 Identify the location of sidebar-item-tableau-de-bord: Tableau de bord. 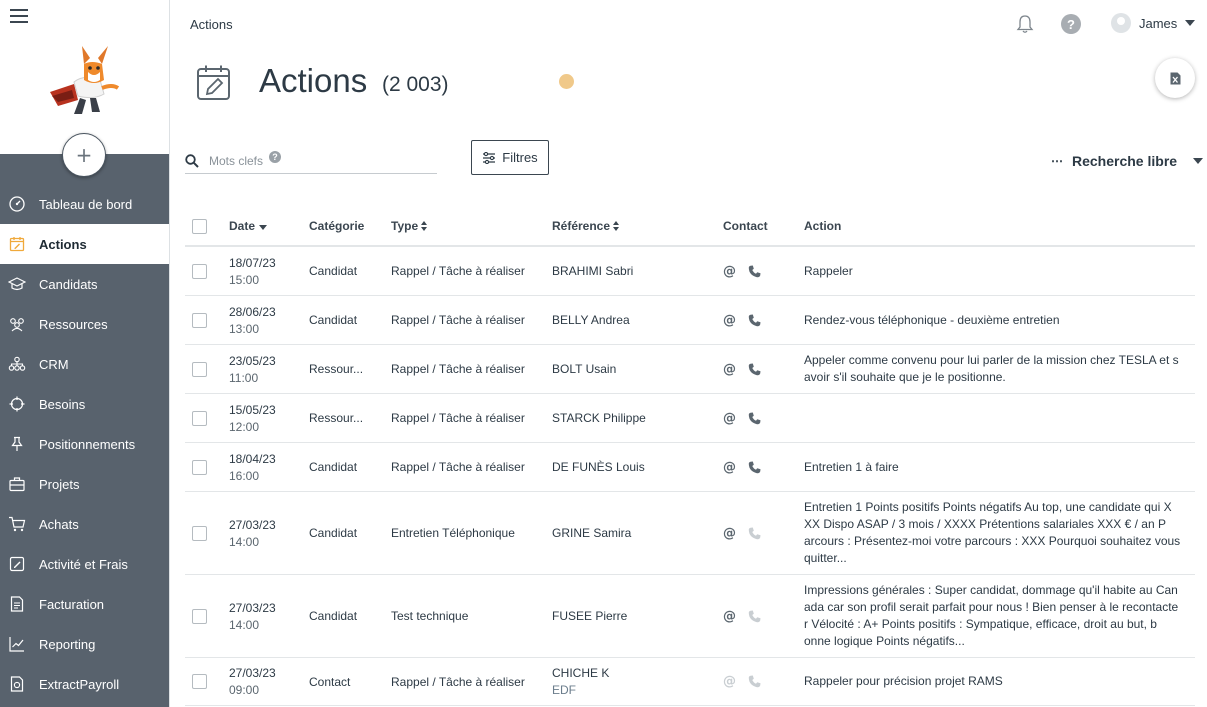
(84, 204).